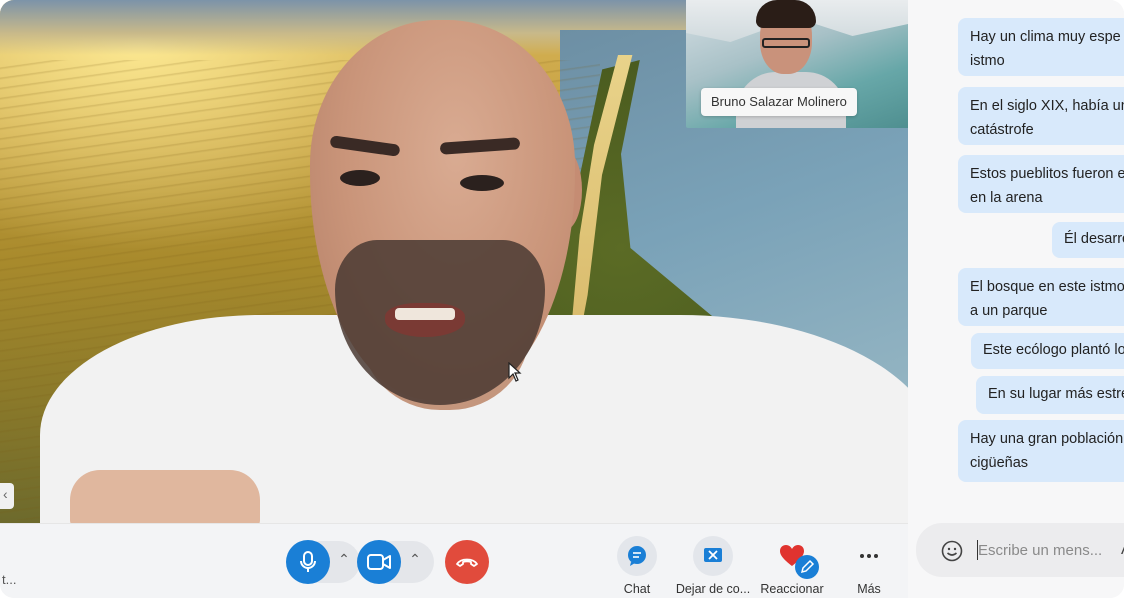 The height and width of the screenshot is (598, 1124). What do you see at coordinates (1047, 174) in the screenshot?
I see `chat-message-line: Estos pueblitos fueron e` at bounding box center [1047, 174].